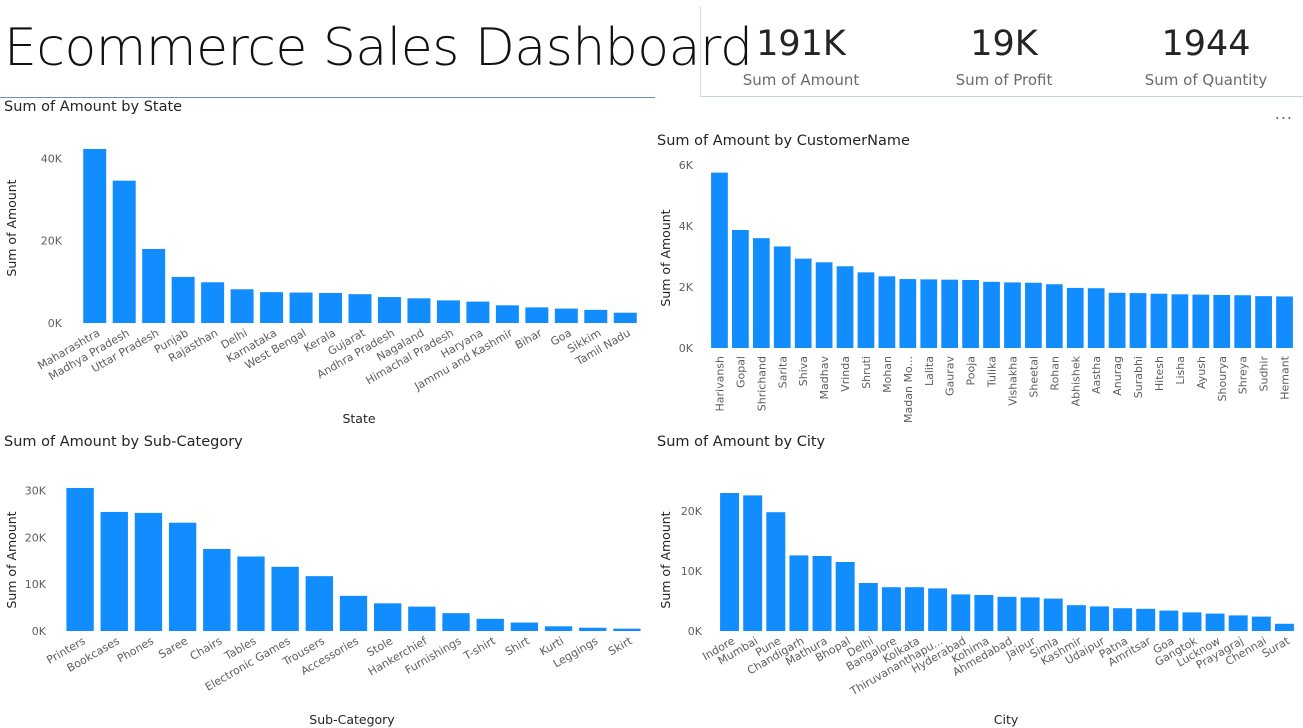 The width and height of the screenshot is (1303, 728). I want to click on y-tick-label: 4K, so click(686, 226).